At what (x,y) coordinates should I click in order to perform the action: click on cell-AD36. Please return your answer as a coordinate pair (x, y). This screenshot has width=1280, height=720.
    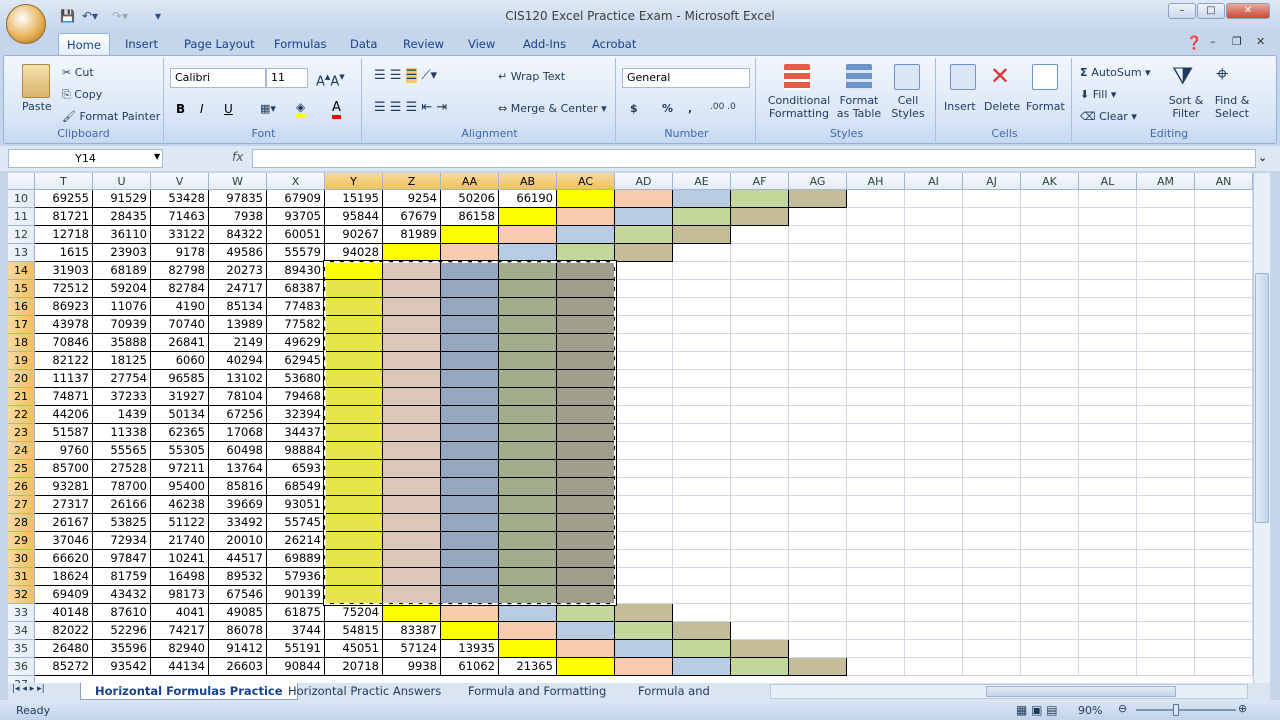
    Looking at the image, I should click on (644, 667).